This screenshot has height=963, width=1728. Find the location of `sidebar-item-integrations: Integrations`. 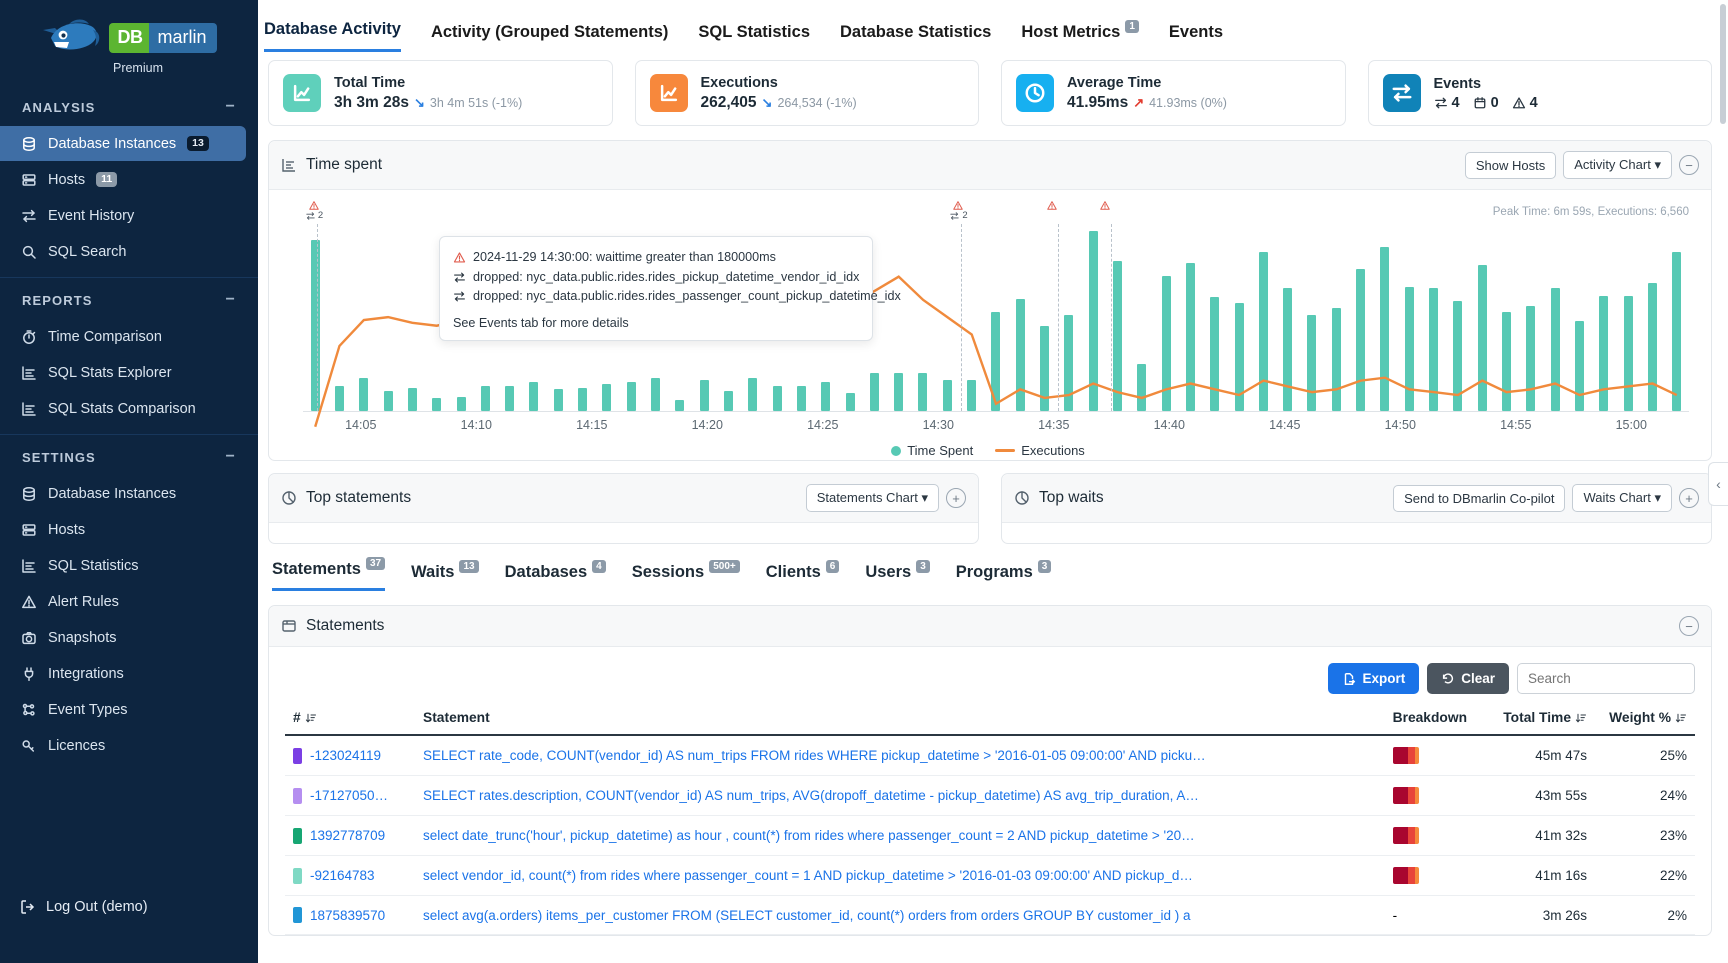

sidebar-item-integrations: Integrations is located at coordinates (123, 673).